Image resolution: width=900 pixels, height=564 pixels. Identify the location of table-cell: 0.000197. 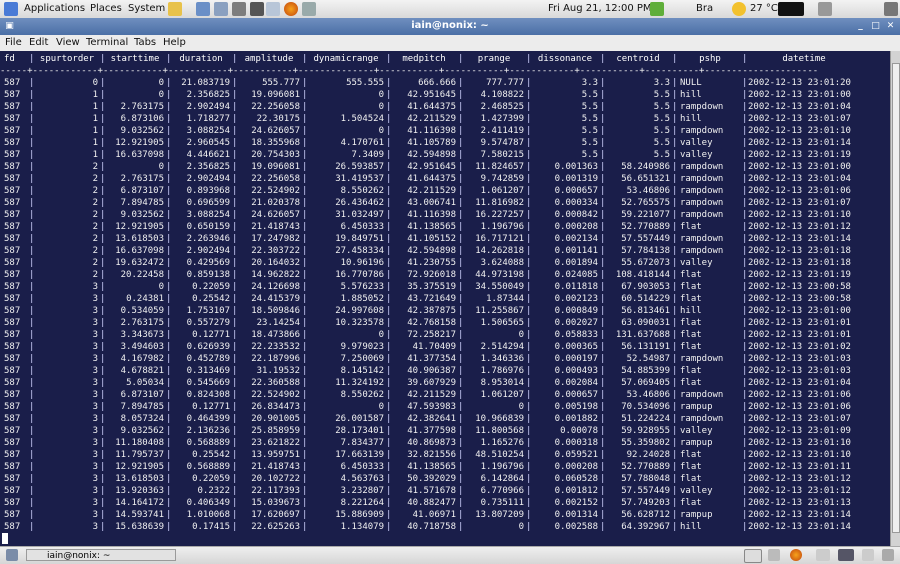
(576, 359).